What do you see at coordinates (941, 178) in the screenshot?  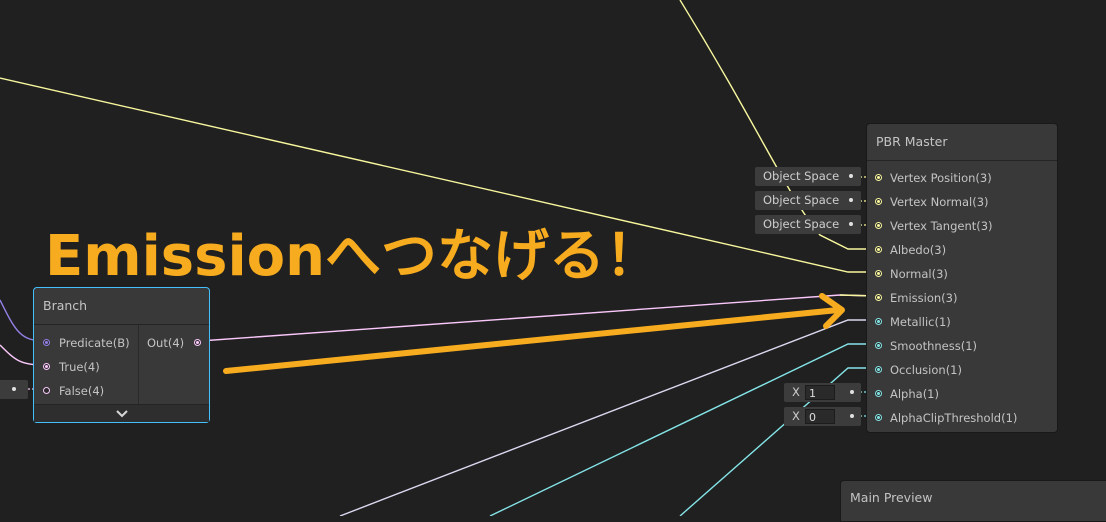 I see `pbr-input-label: Vertex Position(3)` at bounding box center [941, 178].